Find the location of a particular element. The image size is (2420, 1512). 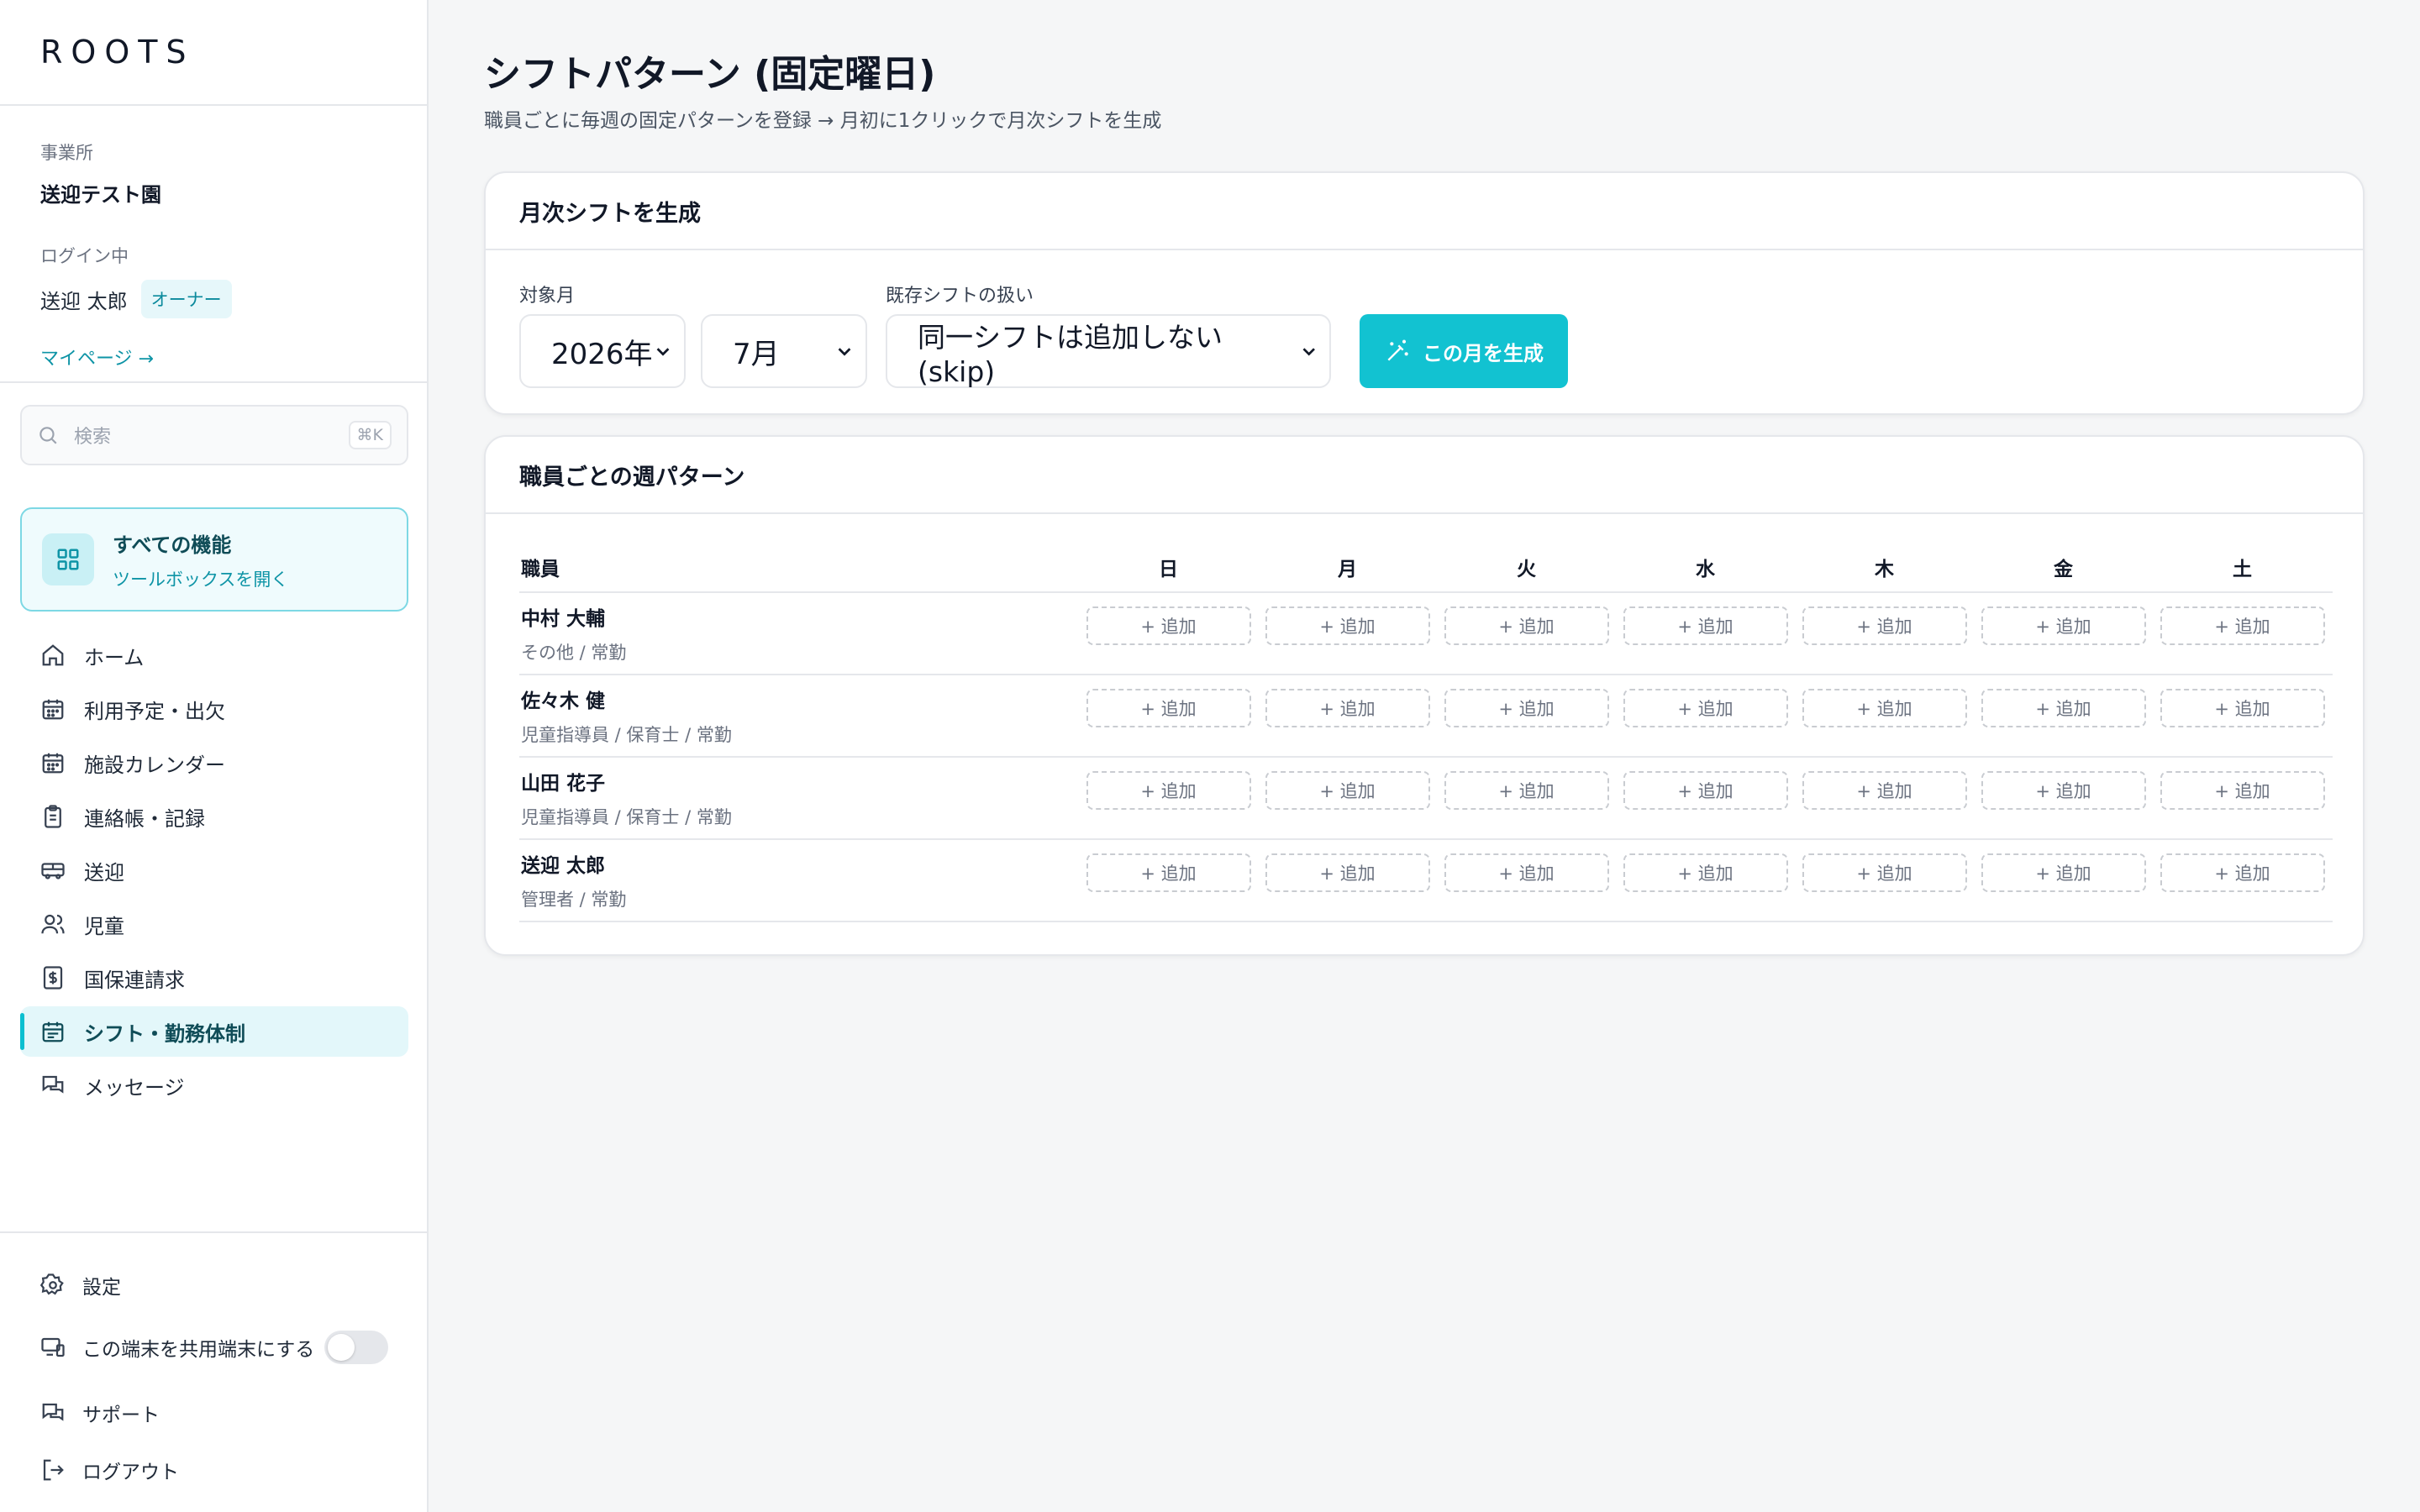

staff-cell: 佐々木 健 児童指導員 / 保育士 / 常勤 is located at coordinates (799, 716).